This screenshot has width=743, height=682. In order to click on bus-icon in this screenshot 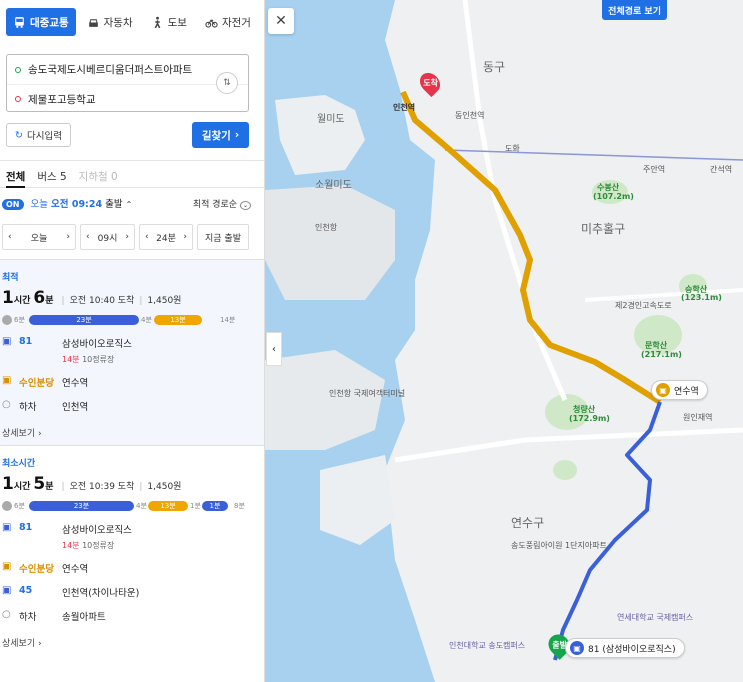, I will do `click(19, 22)`.